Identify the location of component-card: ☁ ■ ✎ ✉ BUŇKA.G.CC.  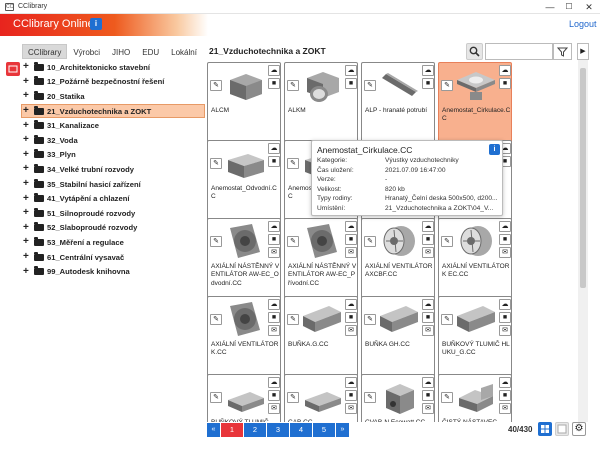
(321, 337).